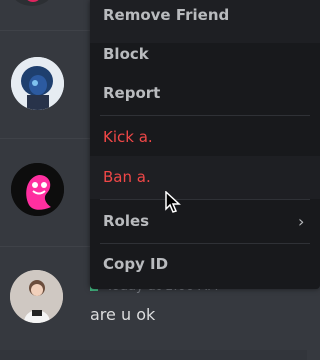 This screenshot has width=320, height=360. Describe the element at coordinates (153, 355) in the screenshot. I see `message-divider` at that location.